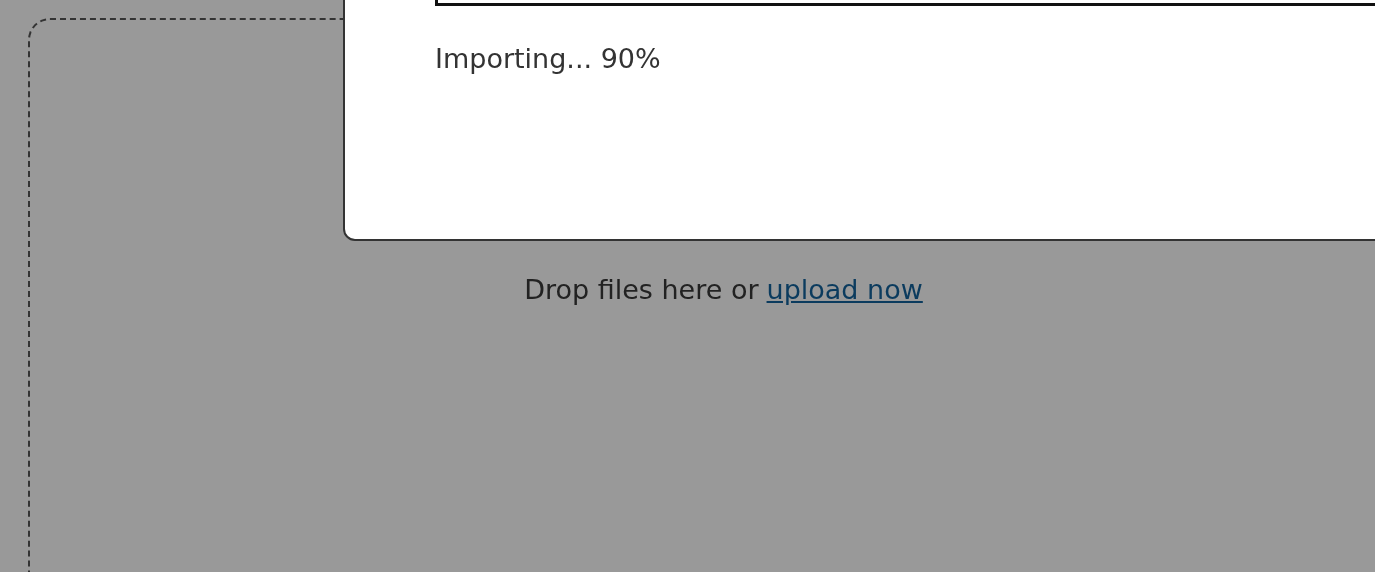 The width and height of the screenshot is (1375, 572). Describe the element at coordinates (548, 58) in the screenshot. I see `import-status: Importing... 90%` at that location.